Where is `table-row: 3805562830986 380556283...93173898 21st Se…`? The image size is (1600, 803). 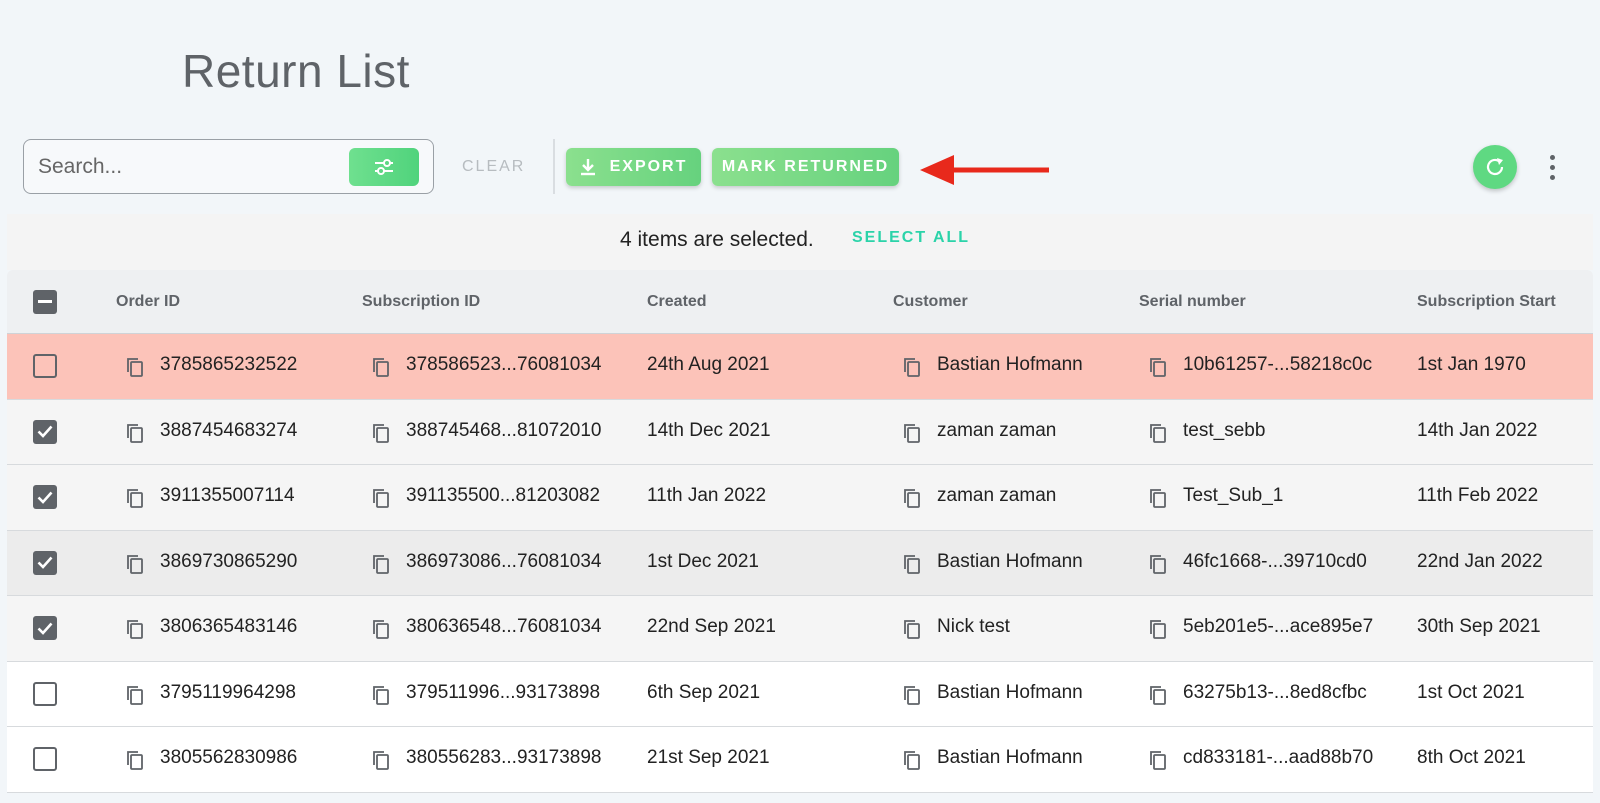 table-row: 3805562830986 380556283...93173898 21st Se… is located at coordinates (800, 760).